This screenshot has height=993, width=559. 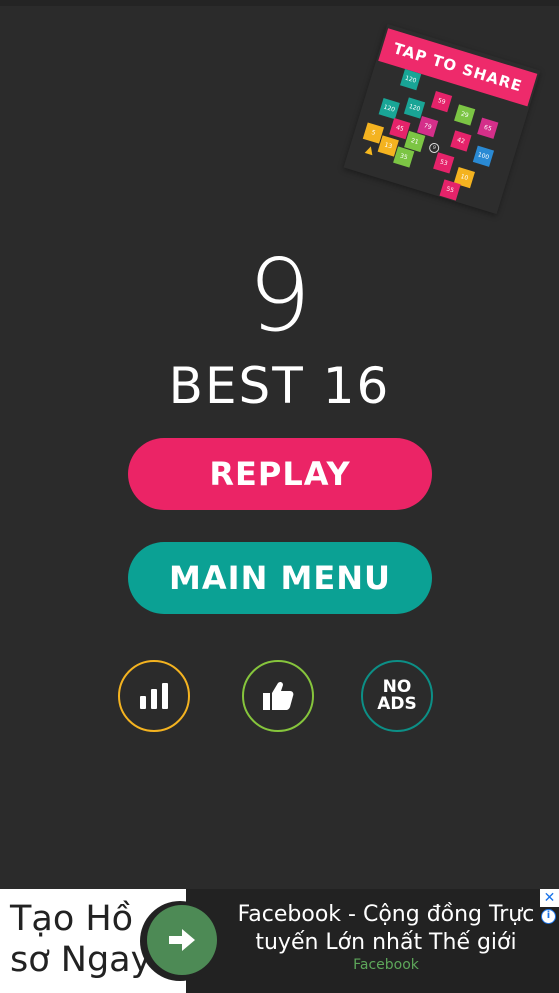 What do you see at coordinates (404, 157) in the screenshot?
I see `share-tile: 35` at bounding box center [404, 157].